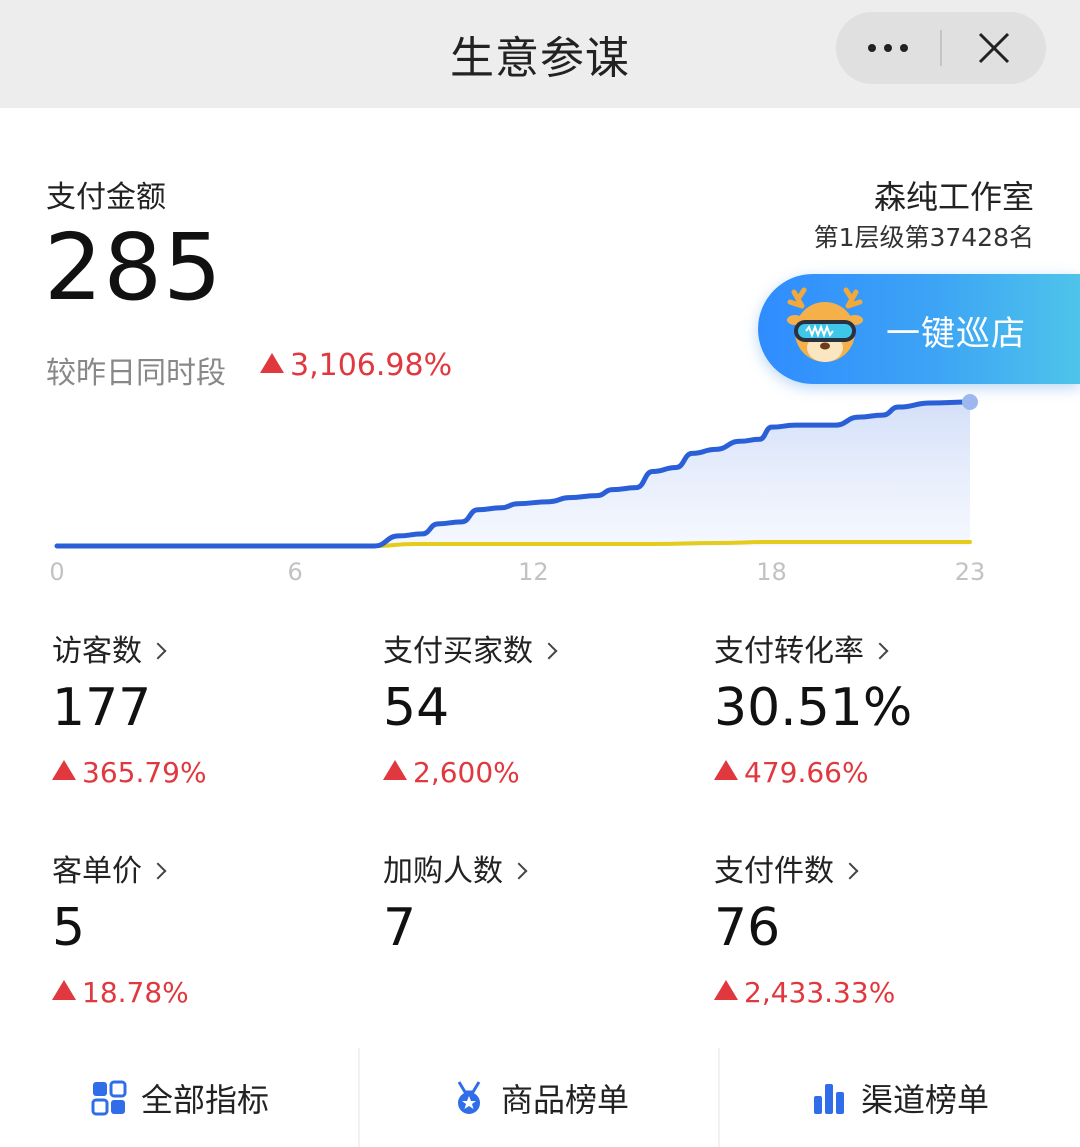 Image resolution: width=1080 pixels, height=1147 pixels. What do you see at coordinates (956, 334) in the screenshot?
I see `patrol-button-label: 一键巡店` at bounding box center [956, 334].